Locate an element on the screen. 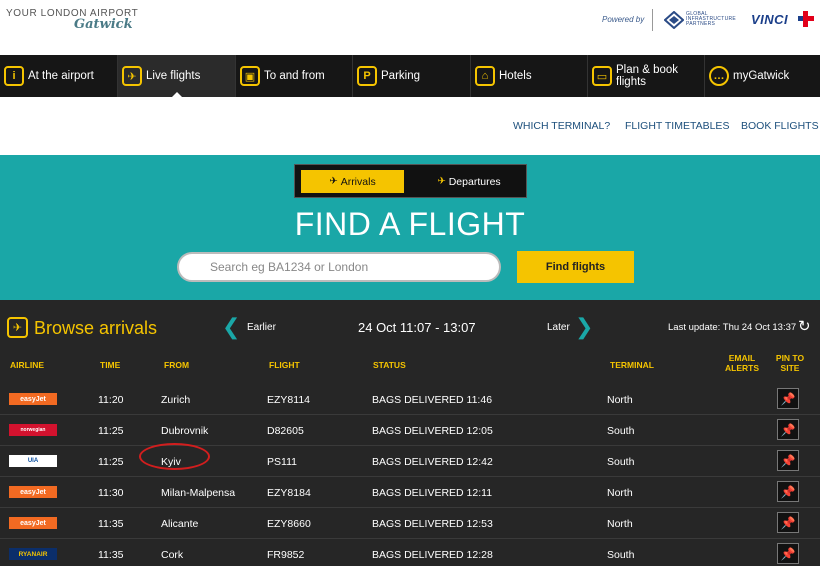  nav-hotels: ⌂ Hotels is located at coordinates (529, 76).